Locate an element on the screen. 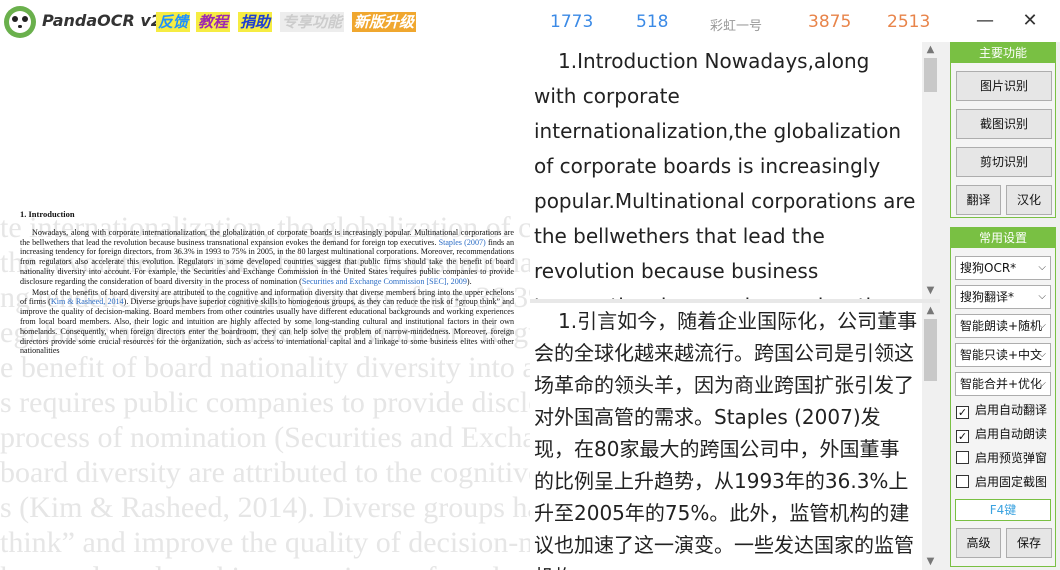 This screenshot has height=570, width=1060. read-mode-select: 智能朗读+随机 ⌵ is located at coordinates (1003, 326).